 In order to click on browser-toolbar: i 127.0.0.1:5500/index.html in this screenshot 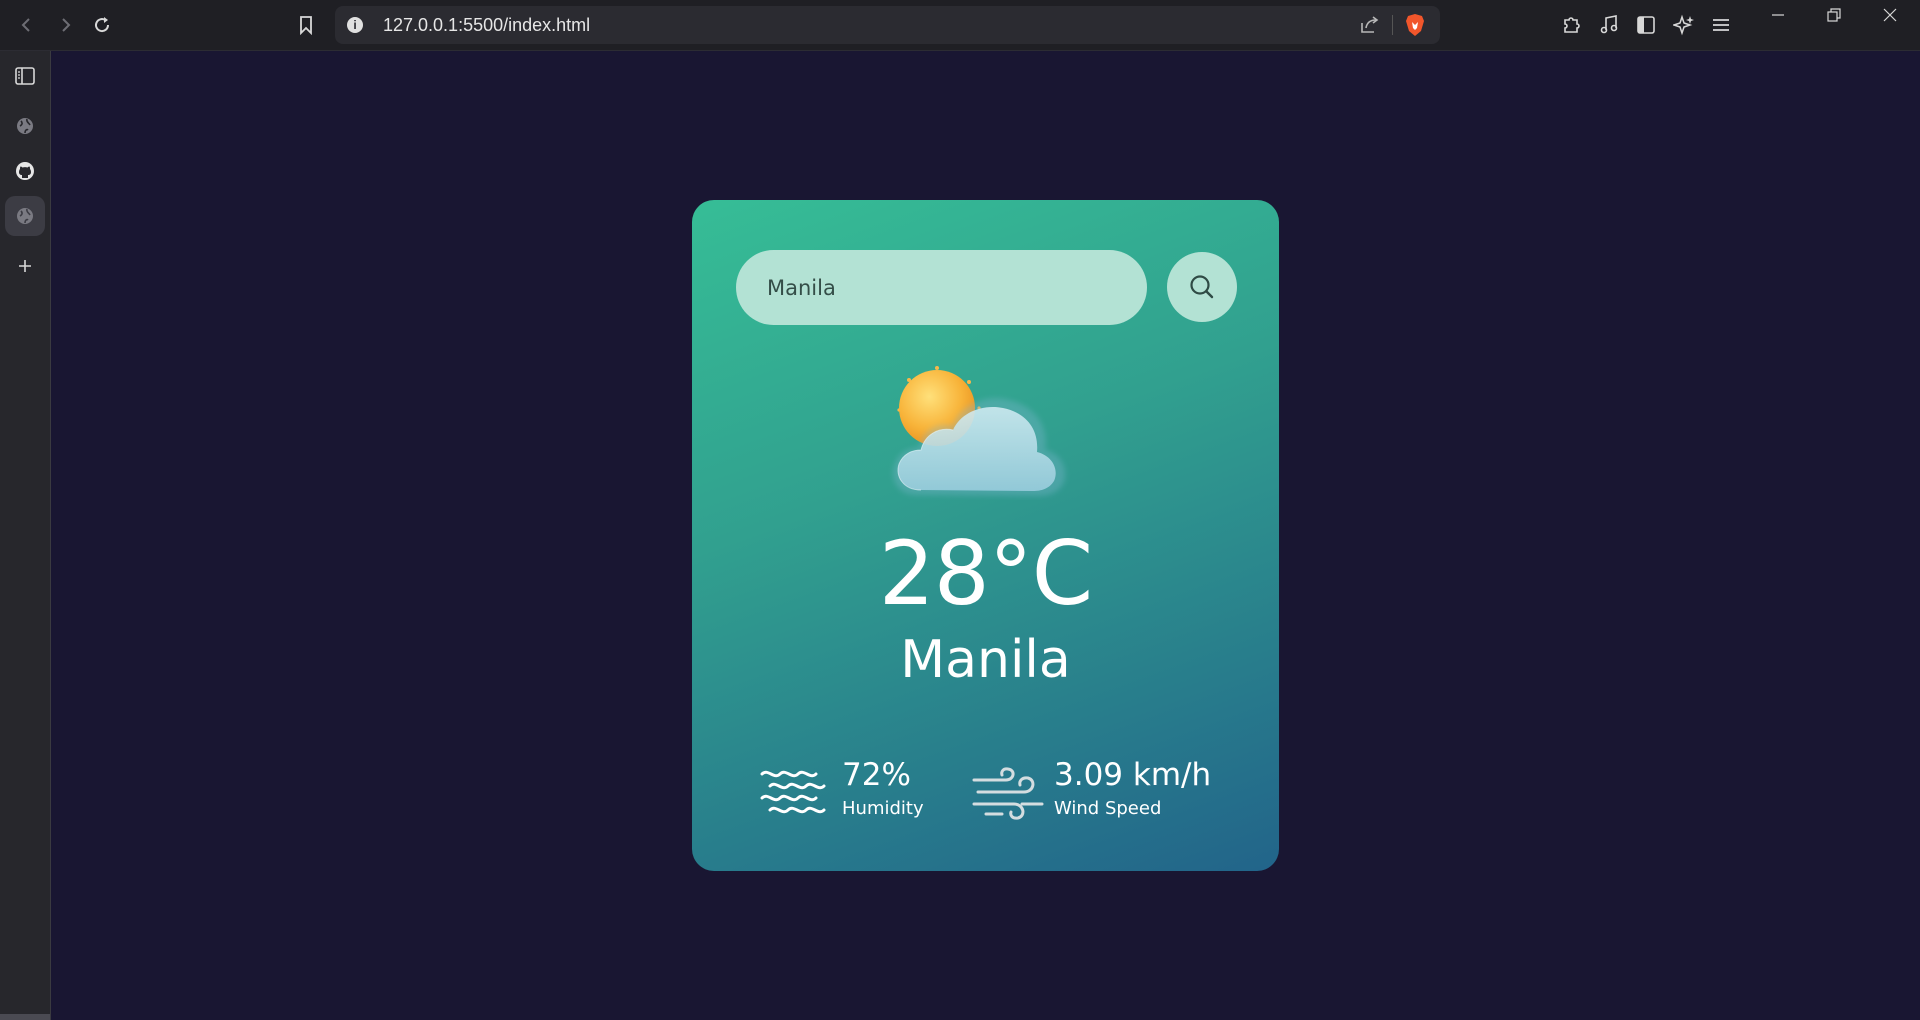, I will do `click(960, 25)`.